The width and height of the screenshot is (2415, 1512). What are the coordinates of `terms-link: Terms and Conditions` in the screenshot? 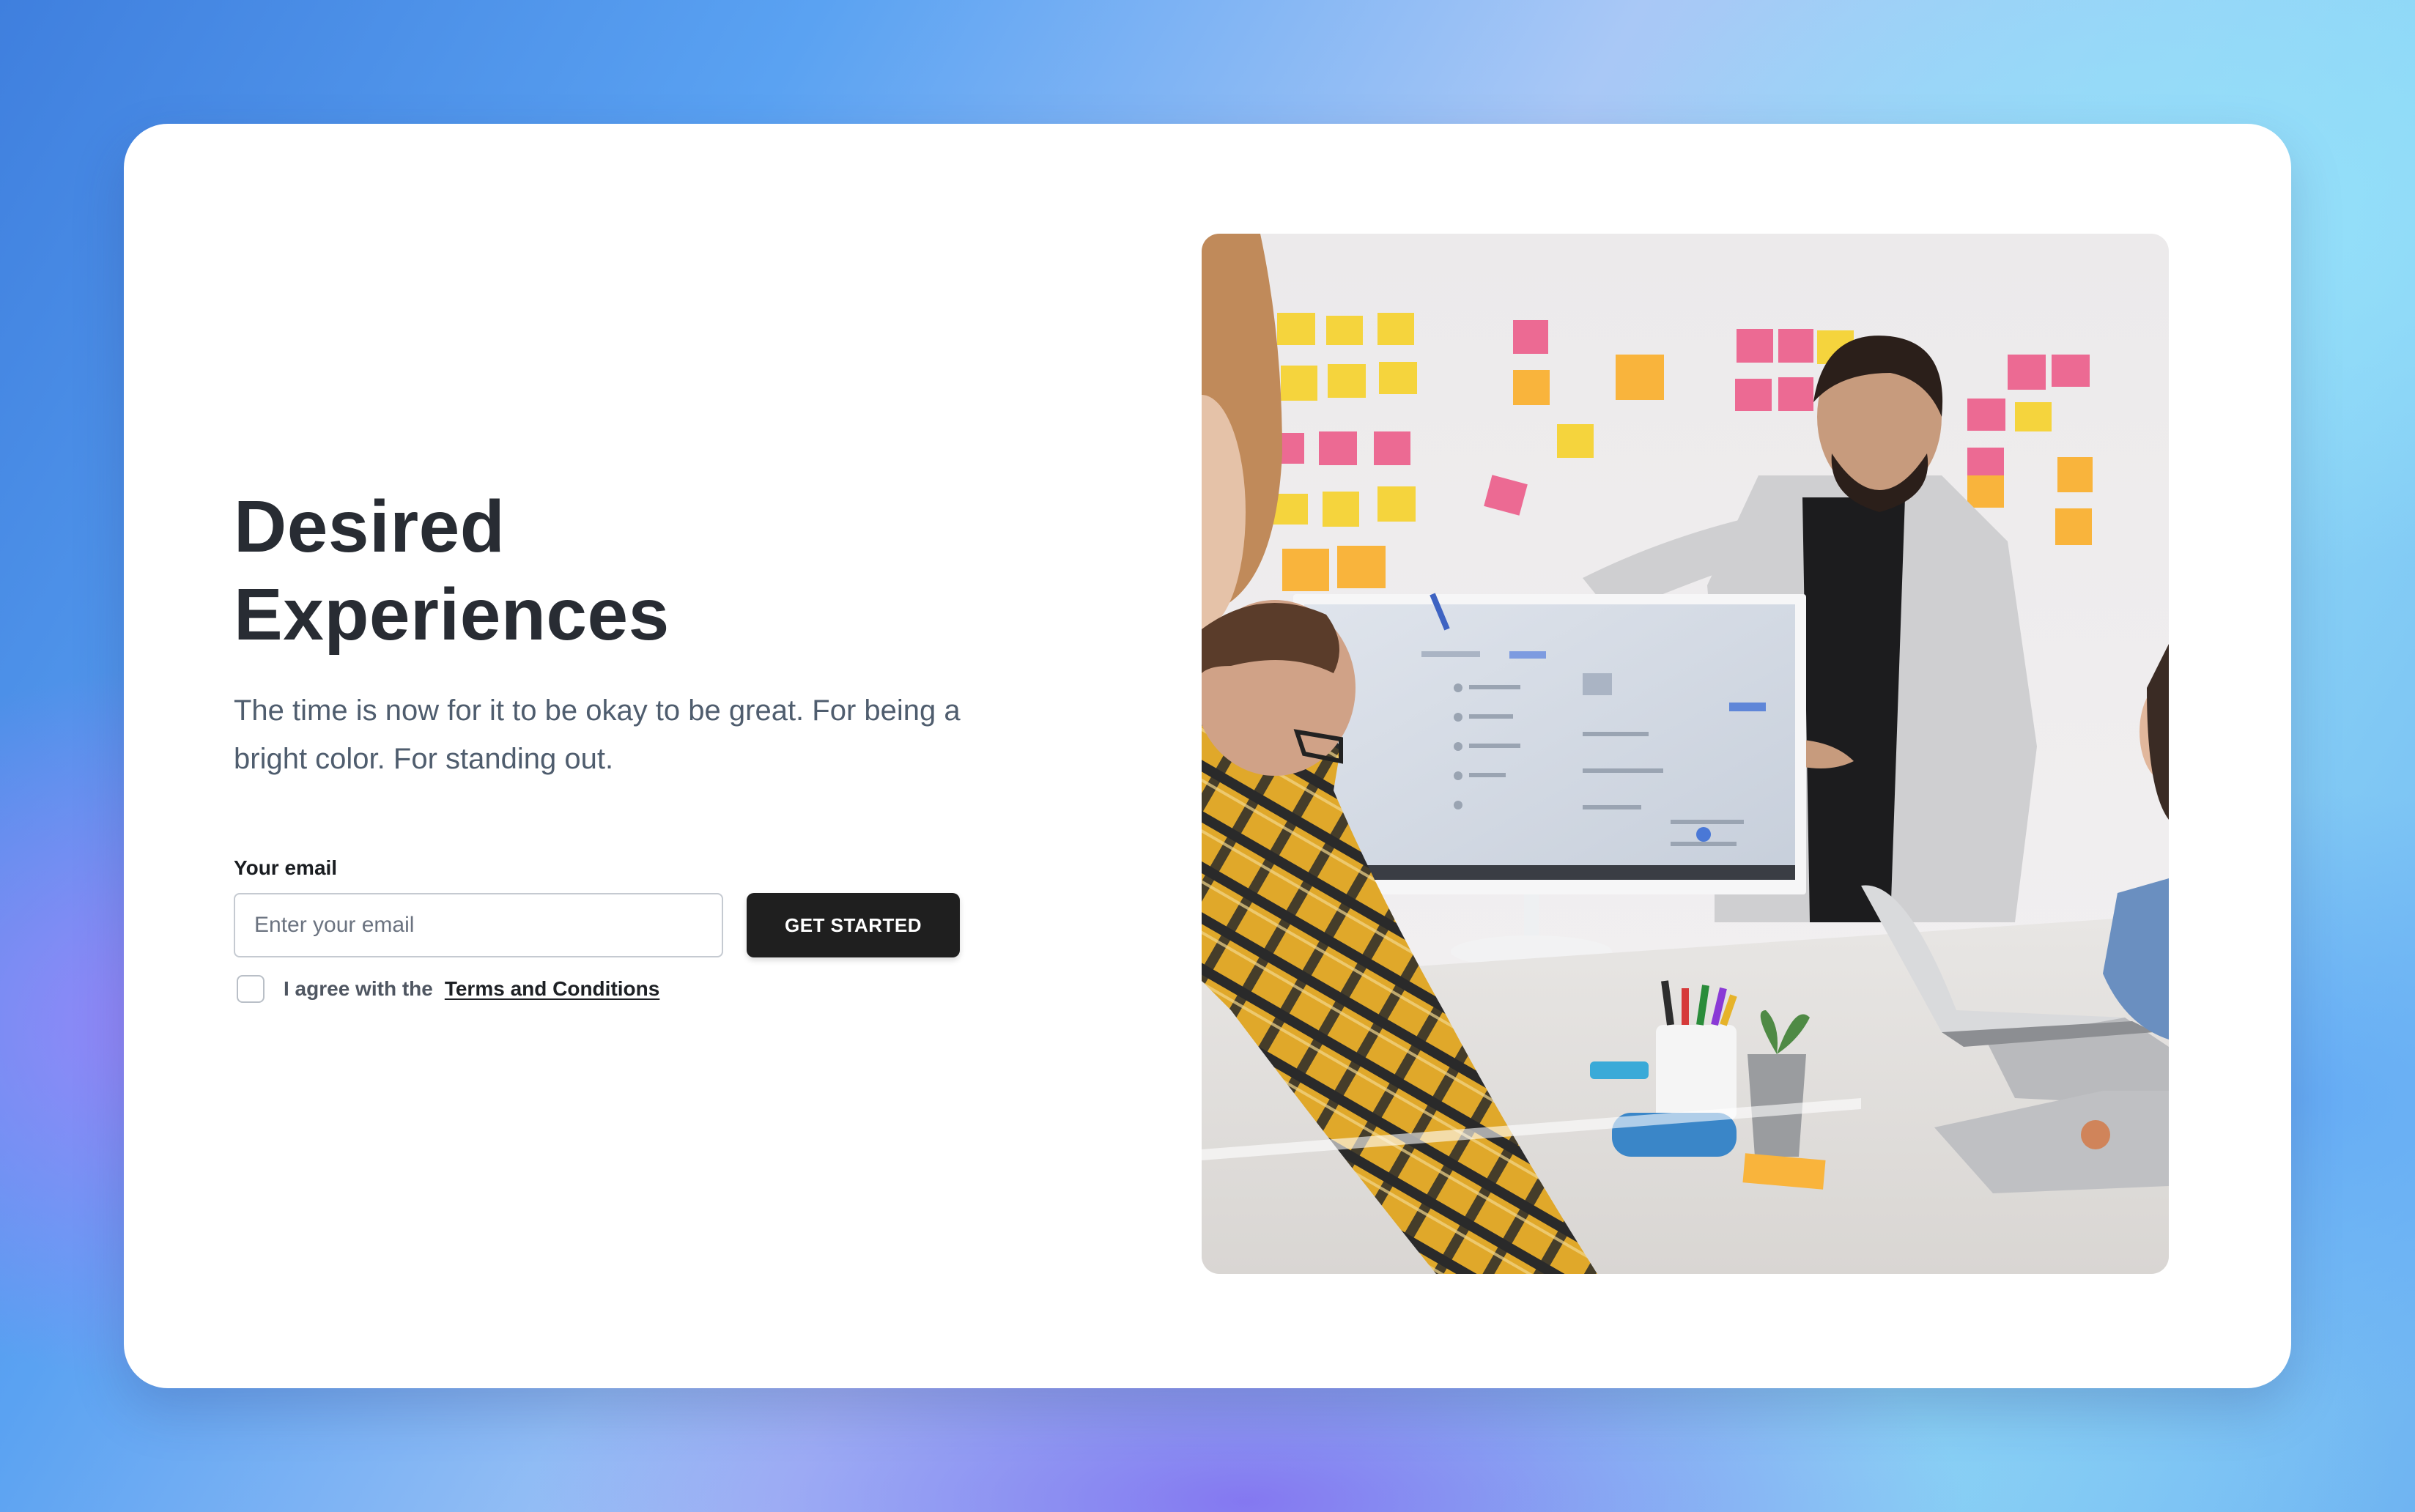 It's located at (553, 989).